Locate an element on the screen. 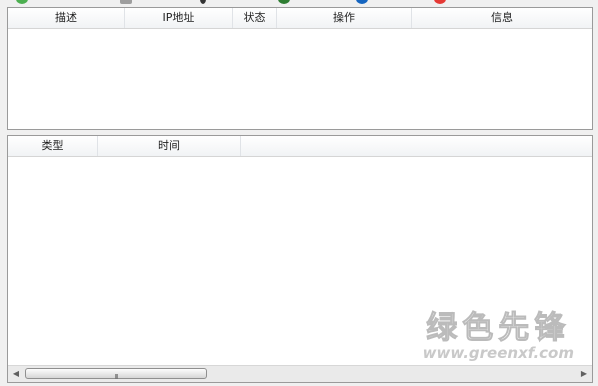  connection-list-header: 描述 IP地址 状态 操作 信息 is located at coordinates (300, 18).